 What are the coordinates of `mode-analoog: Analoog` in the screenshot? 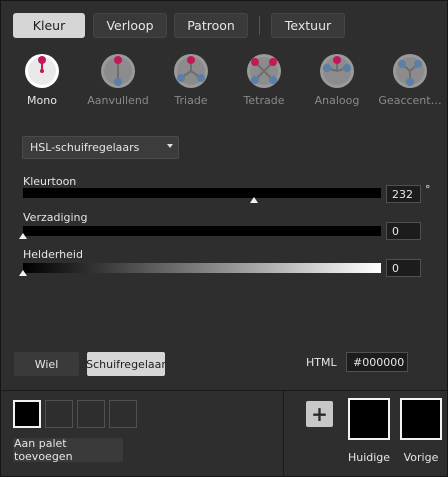 It's located at (337, 83).